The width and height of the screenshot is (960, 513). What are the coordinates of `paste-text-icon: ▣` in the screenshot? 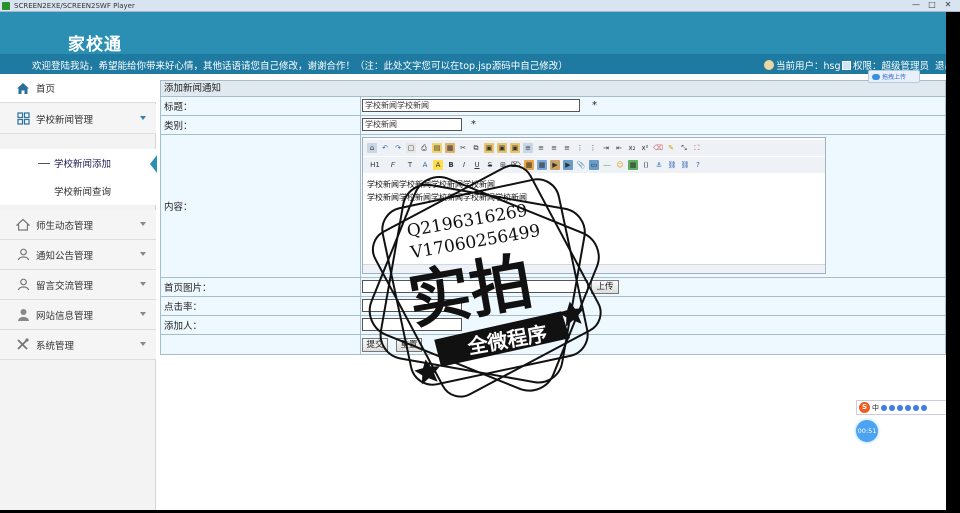 It's located at (502, 148).